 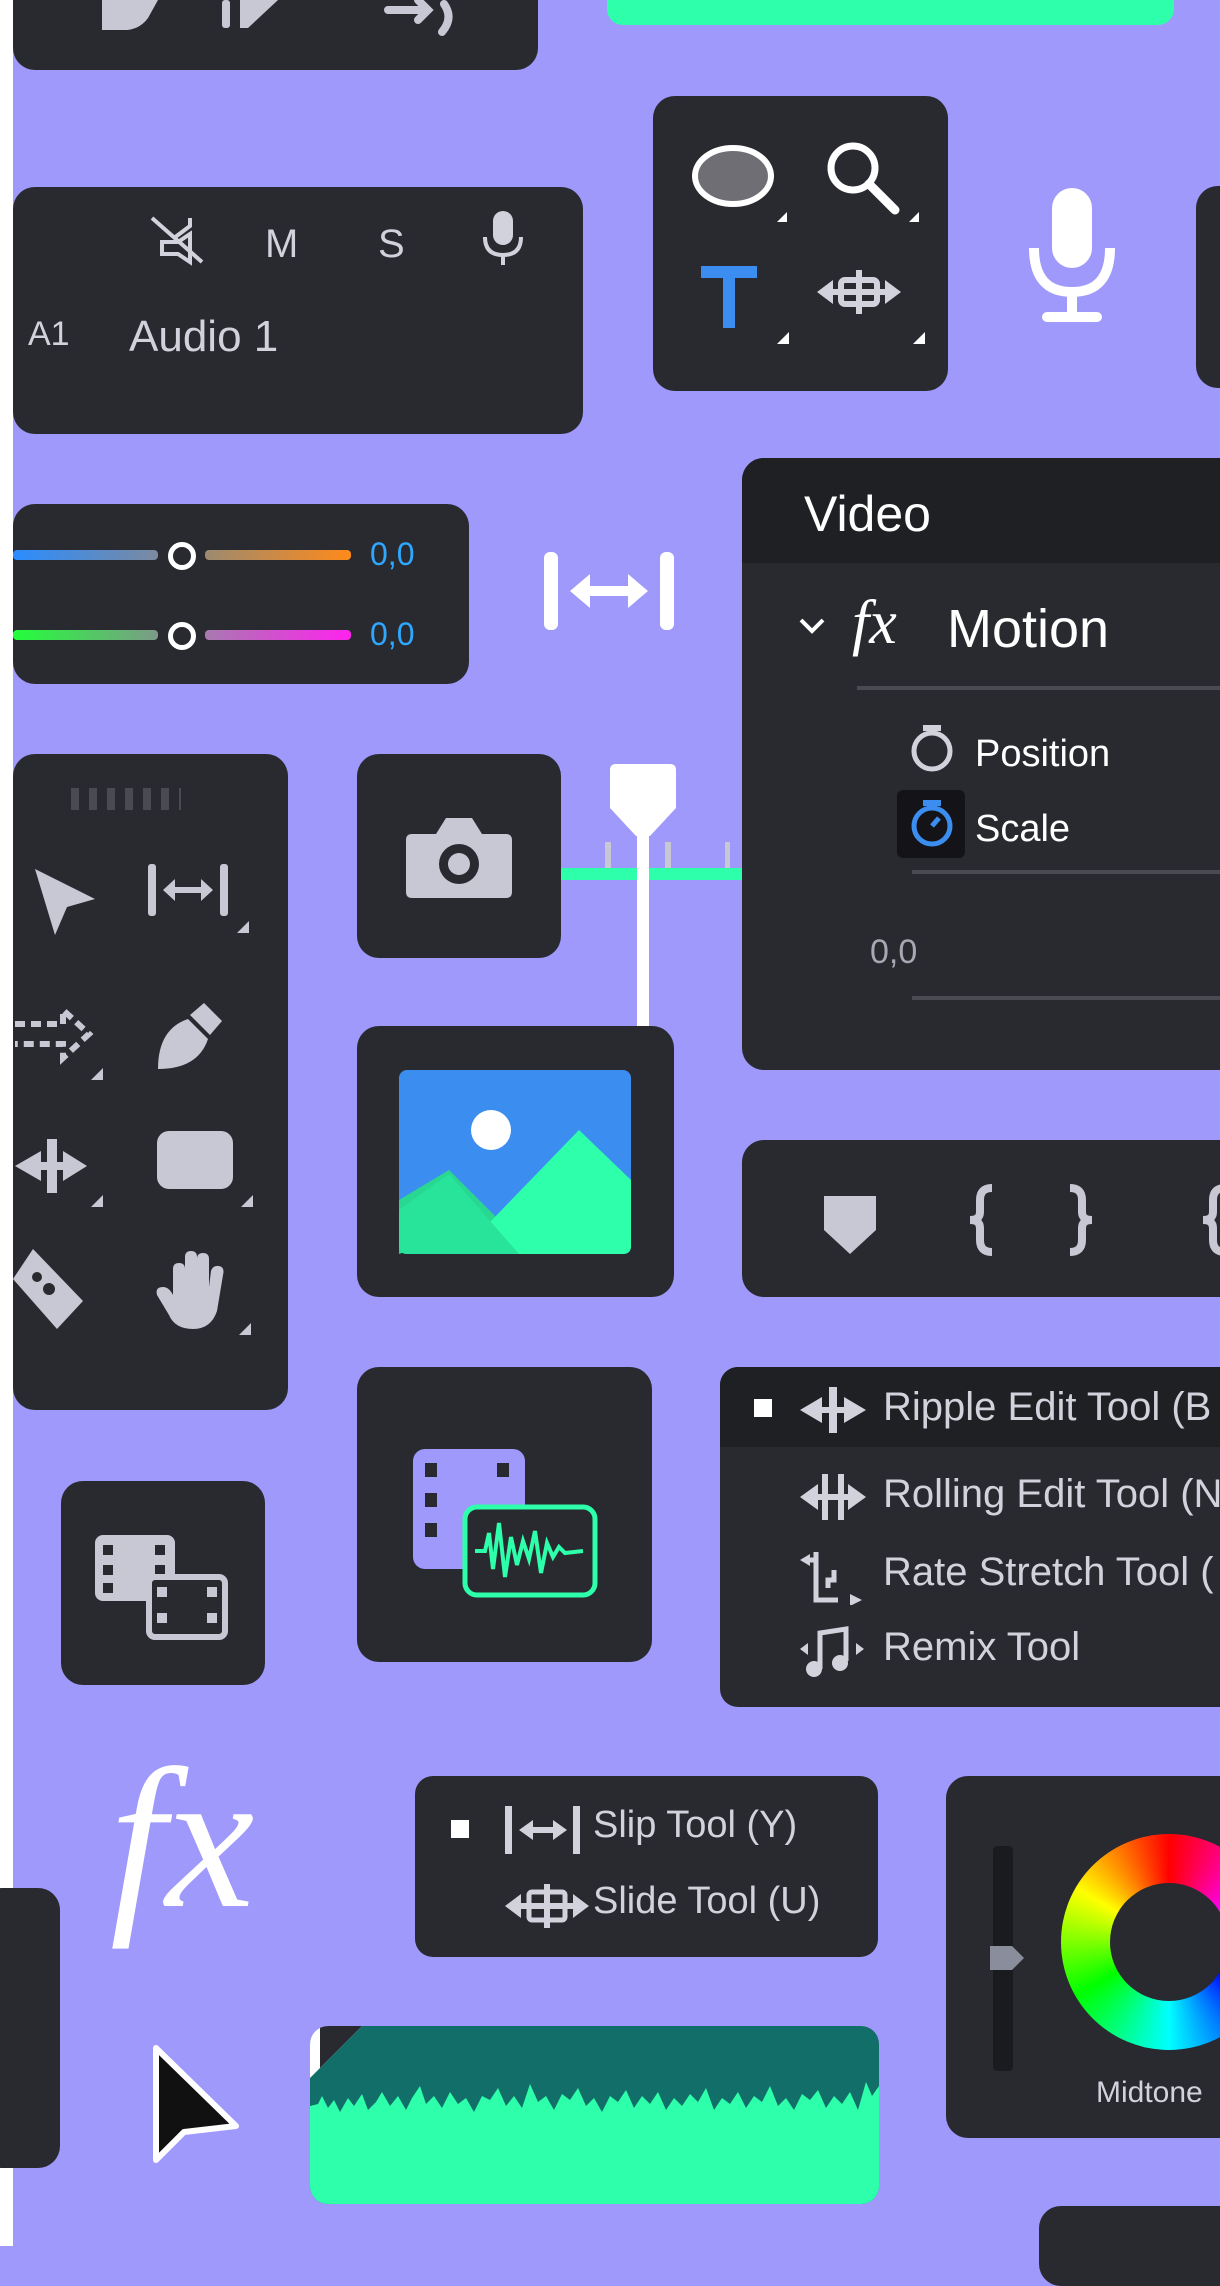 What do you see at coordinates (746, 189) in the screenshot?
I see `ellipse-tool-icon` at bounding box center [746, 189].